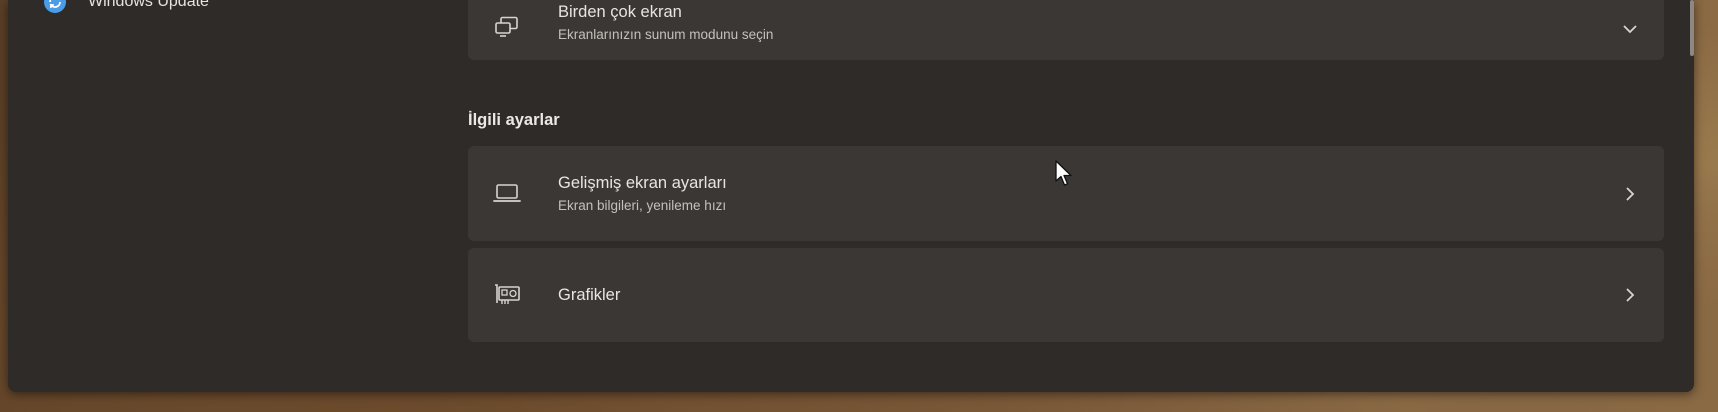 This screenshot has width=1718, height=412. What do you see at coordinates (666, 34) in the screenshot?
I see `multiple-displays-subtitle: Ekranlarınızın sunum modunu seçin` at bounding box center [666, 34].